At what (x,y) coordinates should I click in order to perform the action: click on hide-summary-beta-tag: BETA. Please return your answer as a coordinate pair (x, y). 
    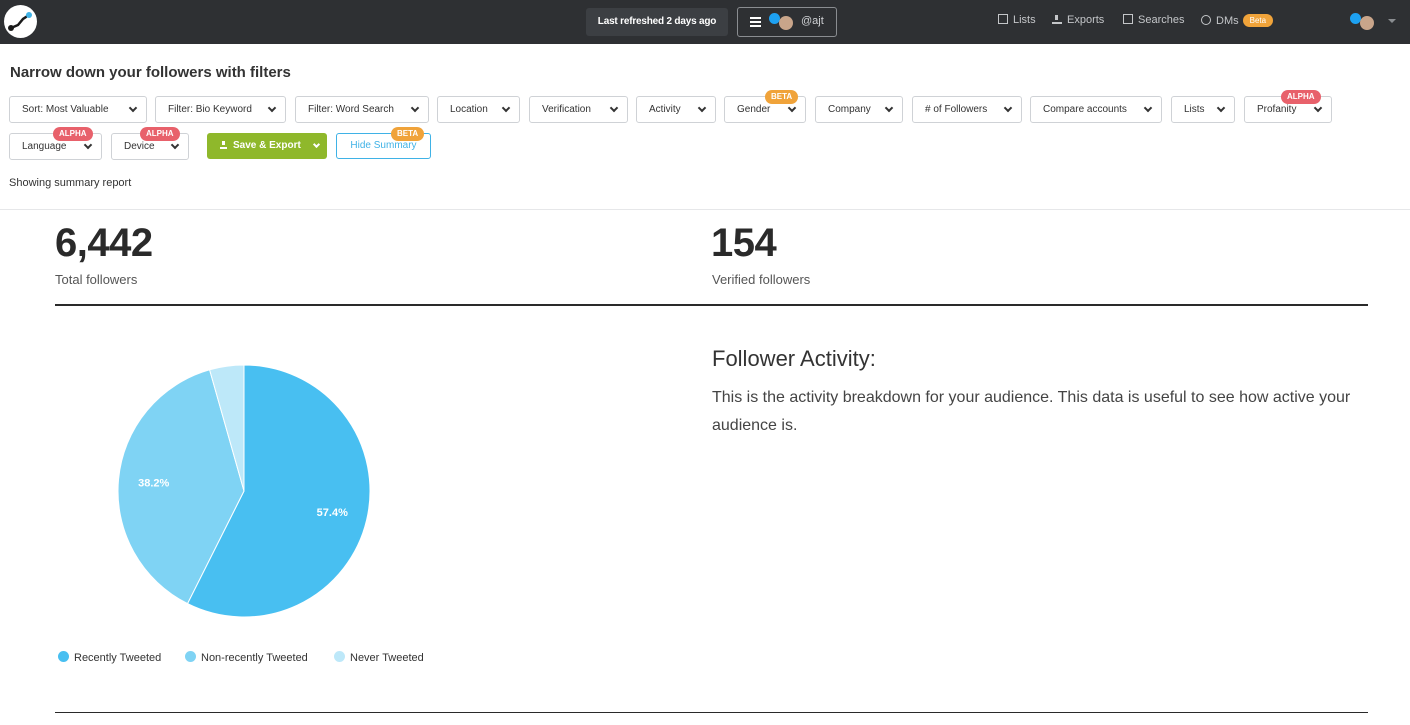
    Looking at the image, I should click on (408, 134).